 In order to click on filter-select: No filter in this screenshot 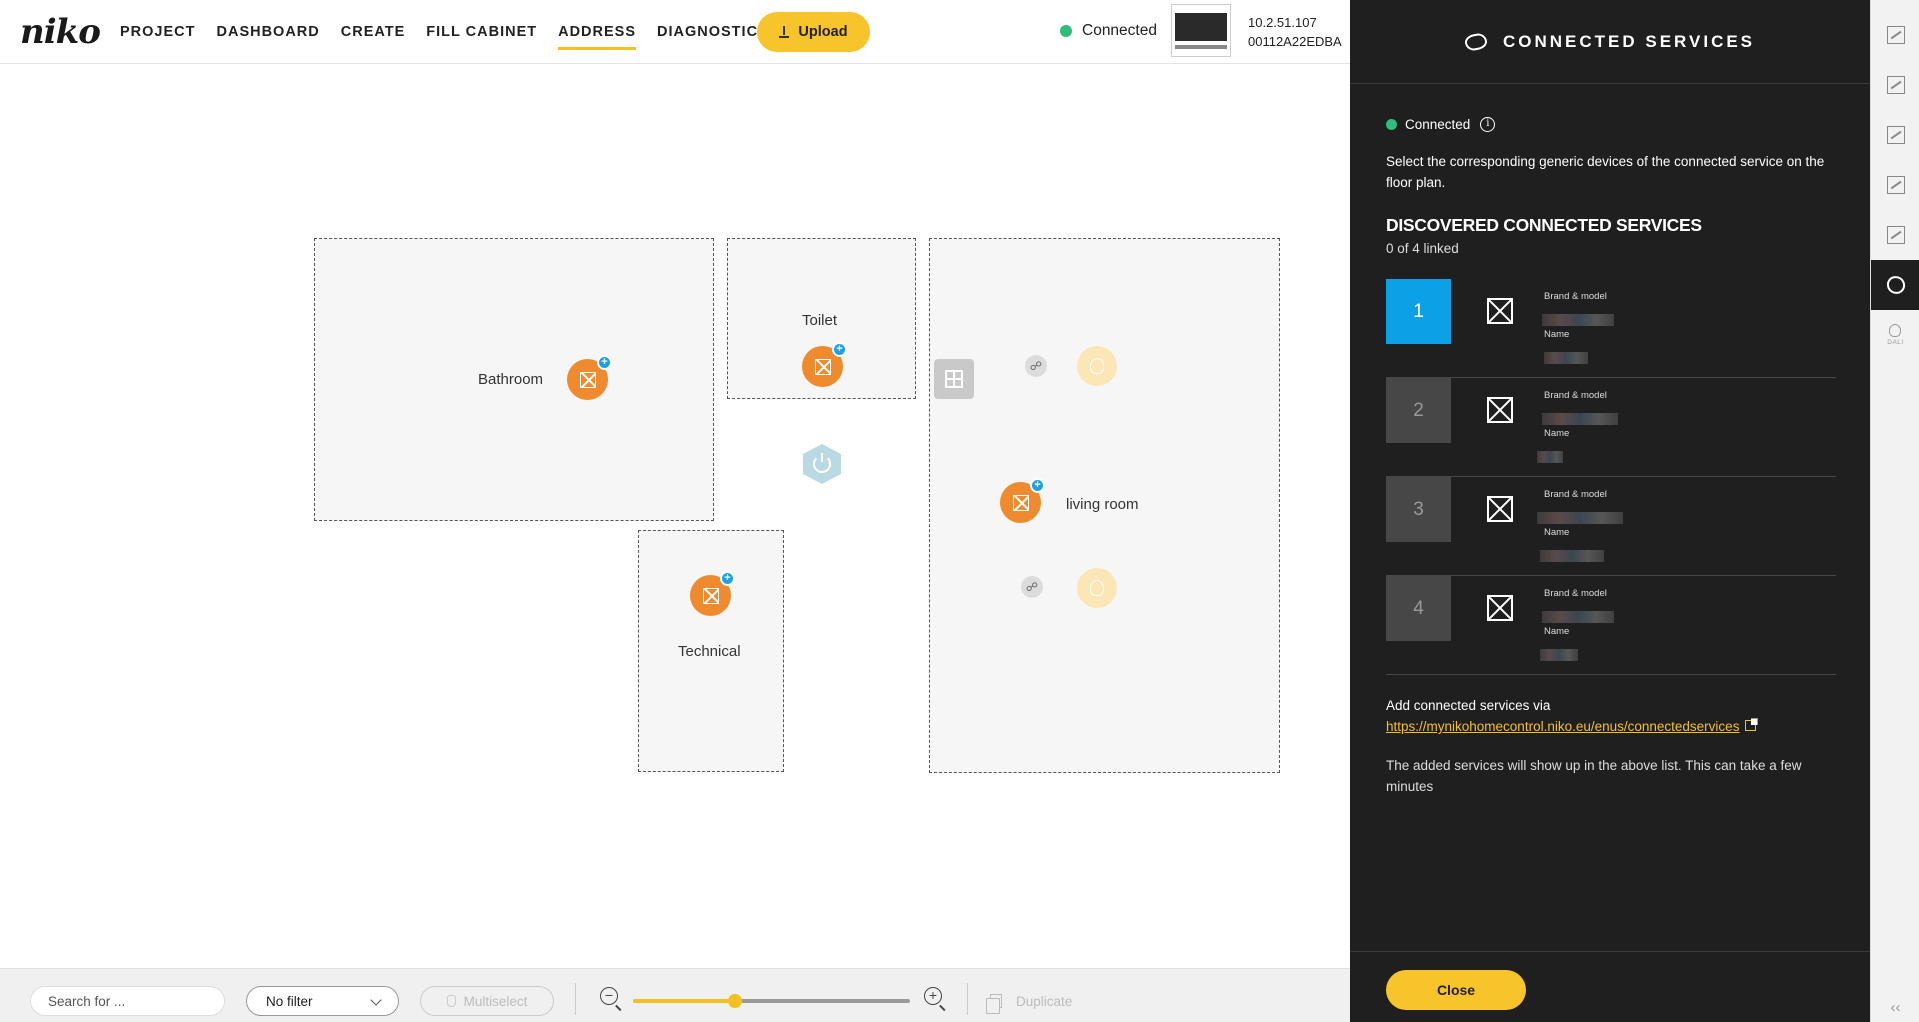, I will do `click(322, 1001)`.